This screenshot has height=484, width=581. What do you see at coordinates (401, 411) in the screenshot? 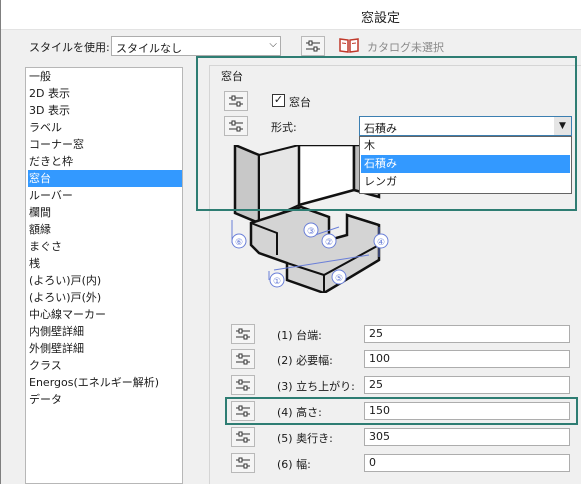
I see `highlight-box-height` at bounding box center [401, 411].